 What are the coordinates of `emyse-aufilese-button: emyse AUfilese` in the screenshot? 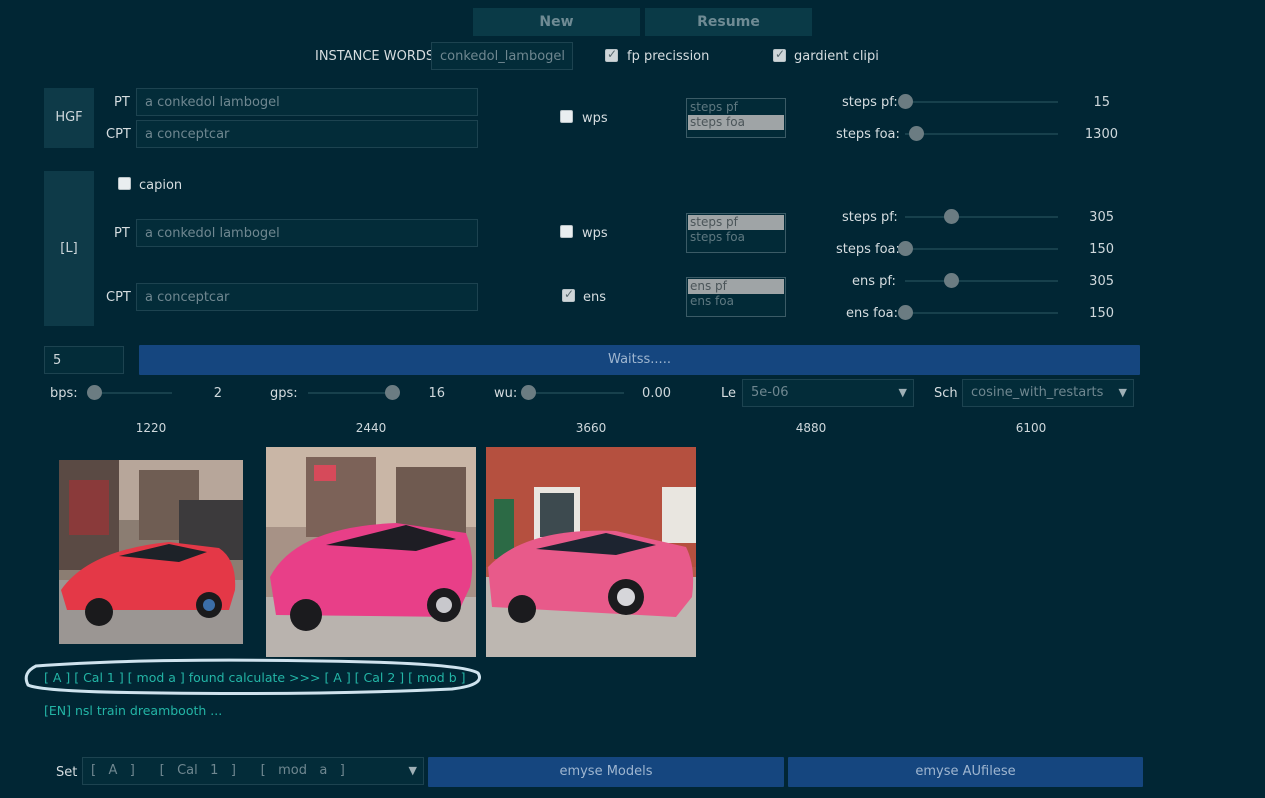 It's located at (965, 772).